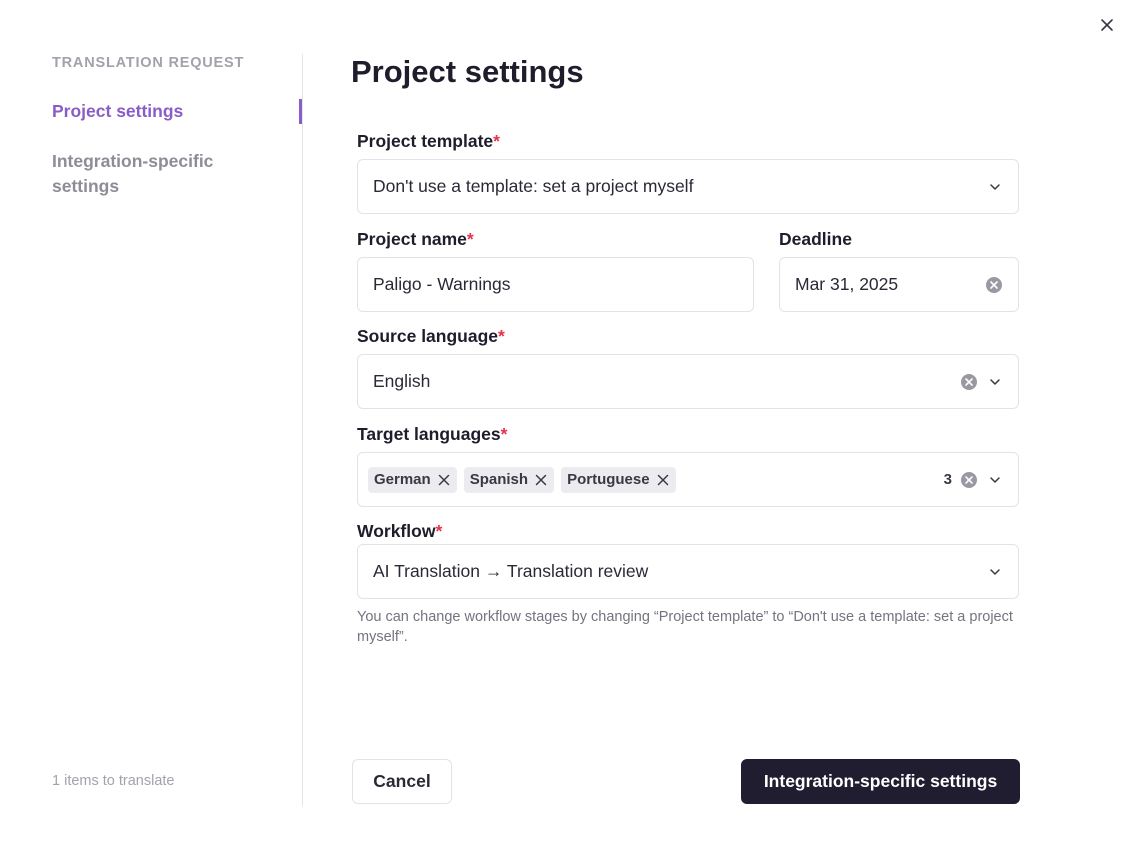 Image resolution: width=1130 pixels, height=846 pixels. Describe the element at coordinates (402, 381) in the screenshot. I see `source-language-value: English` at that location.